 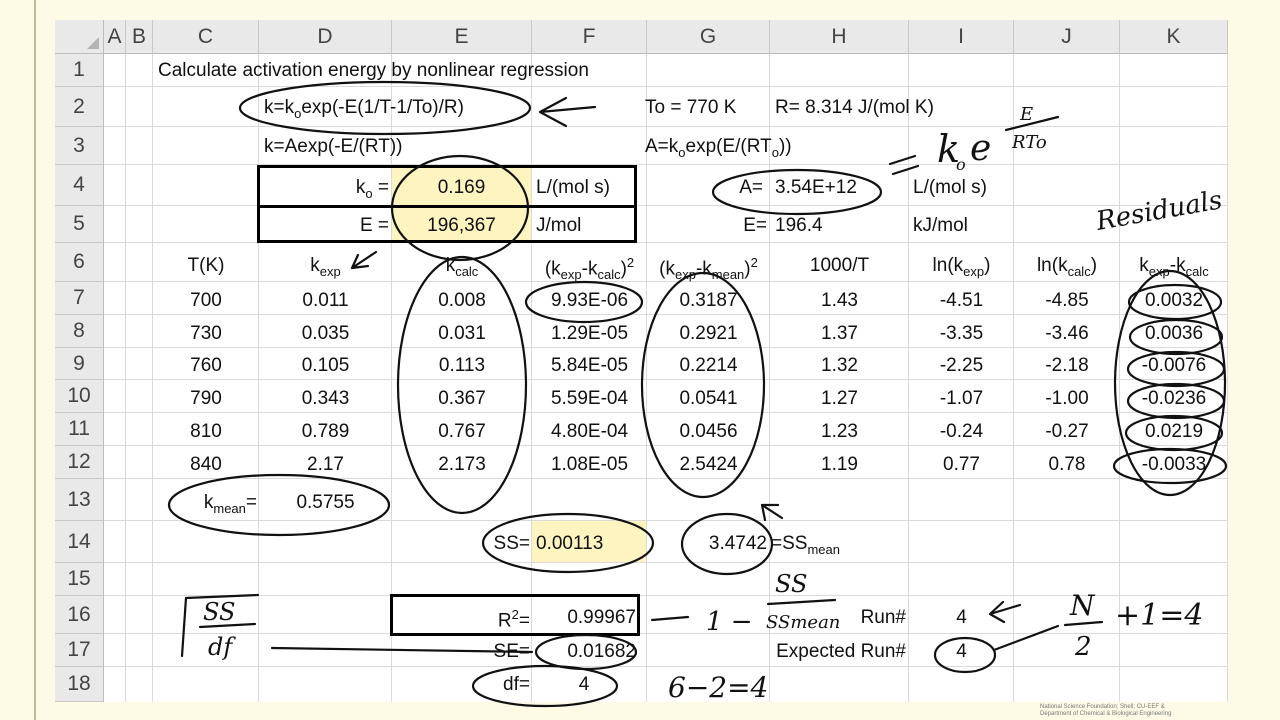 What do you see at coordinates (569, 544) in the screenshot?
I see `ss-value-cell: 0.00113` at bounding box center [569, 544].